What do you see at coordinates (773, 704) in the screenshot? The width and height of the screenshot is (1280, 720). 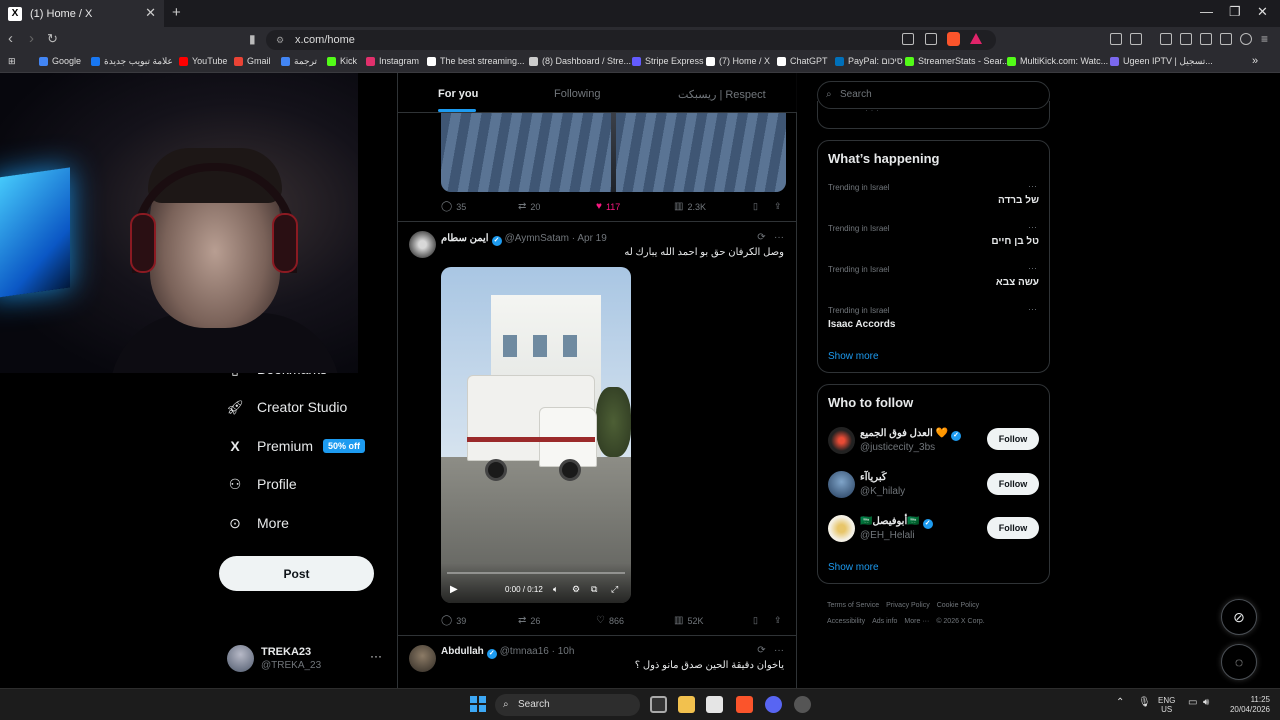 I see `discord-icon` at bounding box center [773, 704].